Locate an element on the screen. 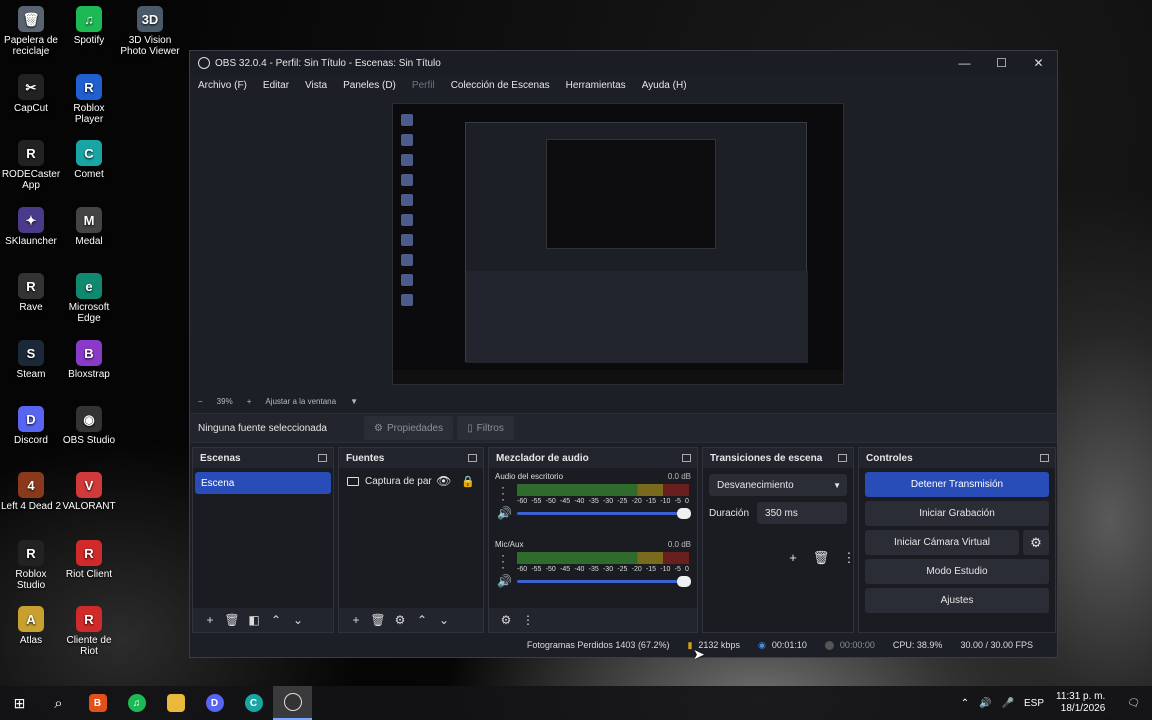  desktop-icon-steam: S Steam is located at coordinates (31, 360).